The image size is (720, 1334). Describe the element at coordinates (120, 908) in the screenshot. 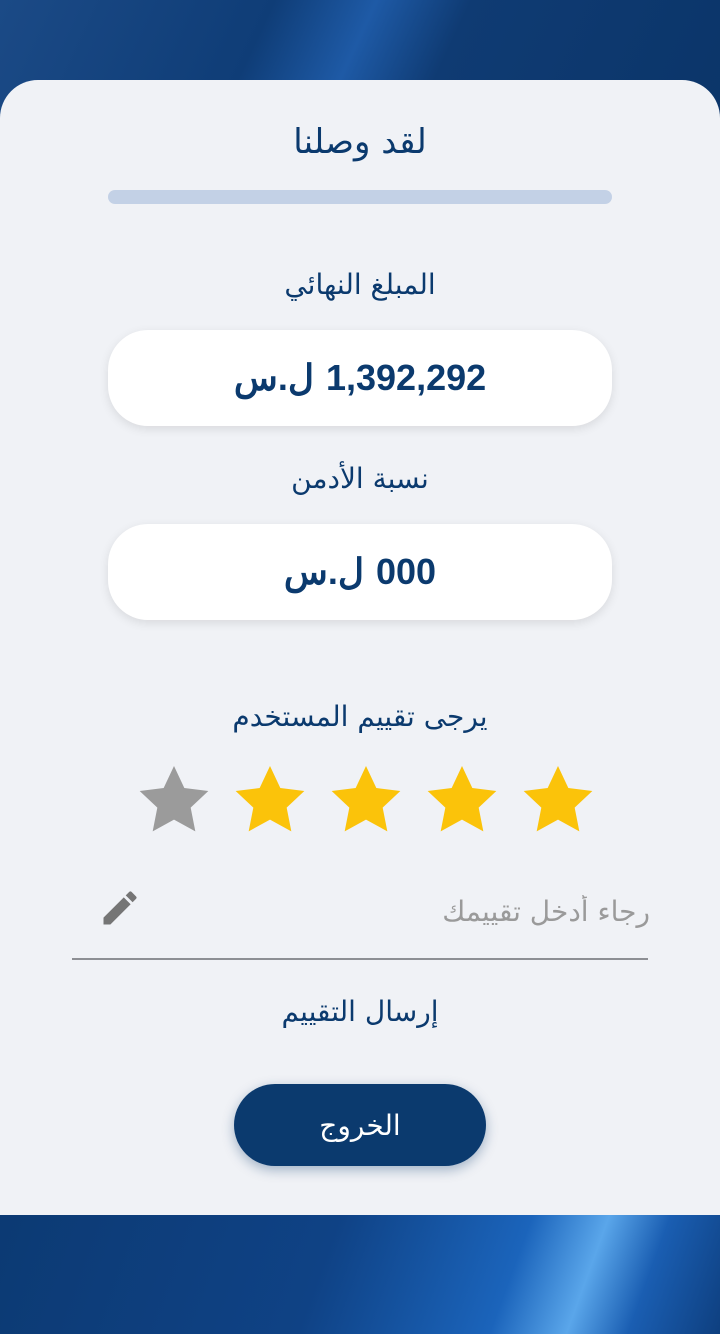

I see `pencil-icon` at that location.